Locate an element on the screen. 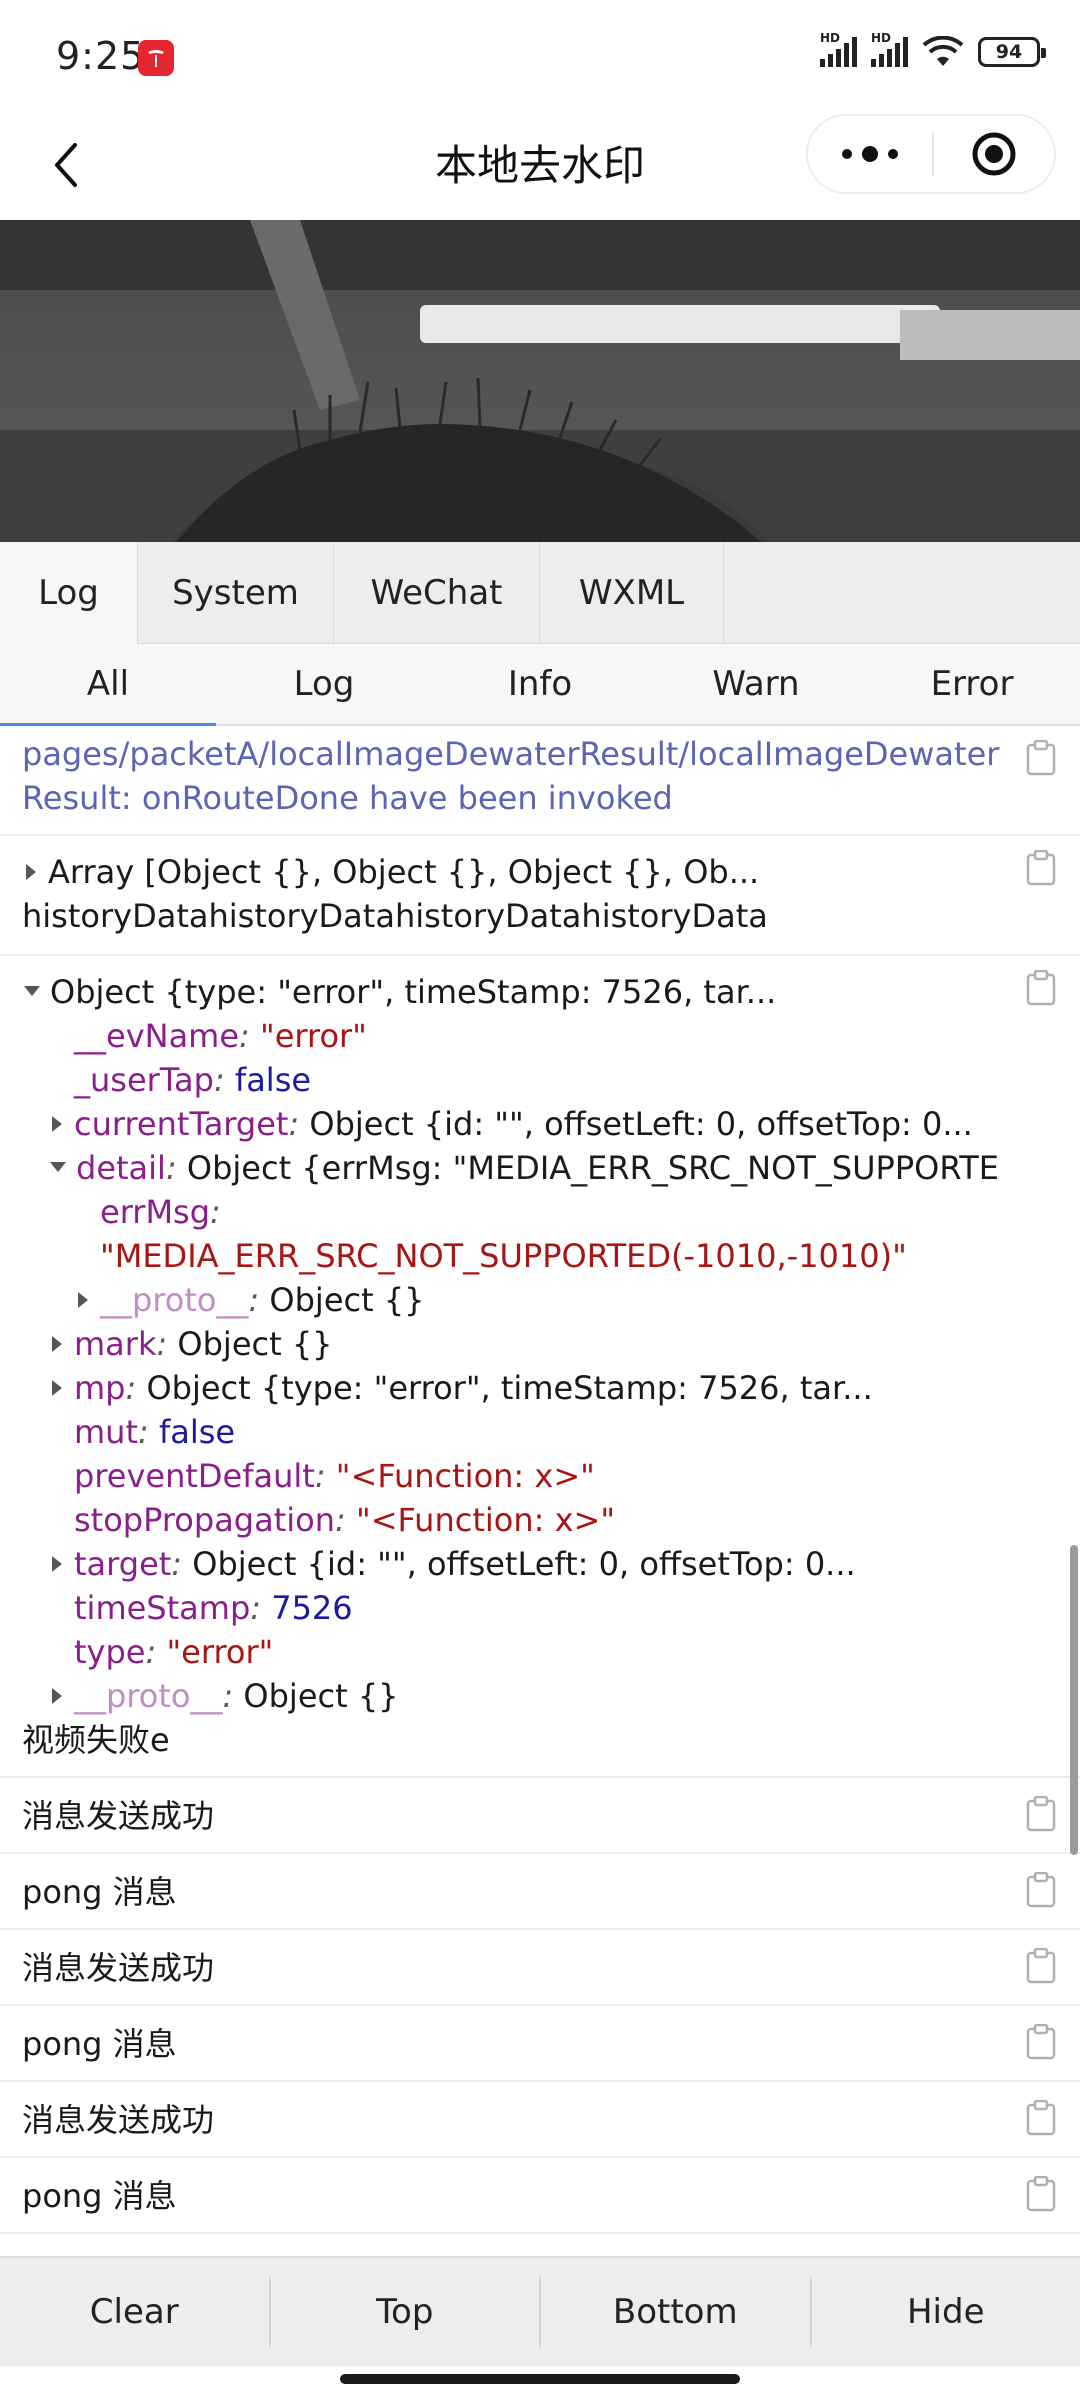 The width and height of the screenshot is (1080, 2400). hide-button: Hide is located at coordinates (946, 2312).